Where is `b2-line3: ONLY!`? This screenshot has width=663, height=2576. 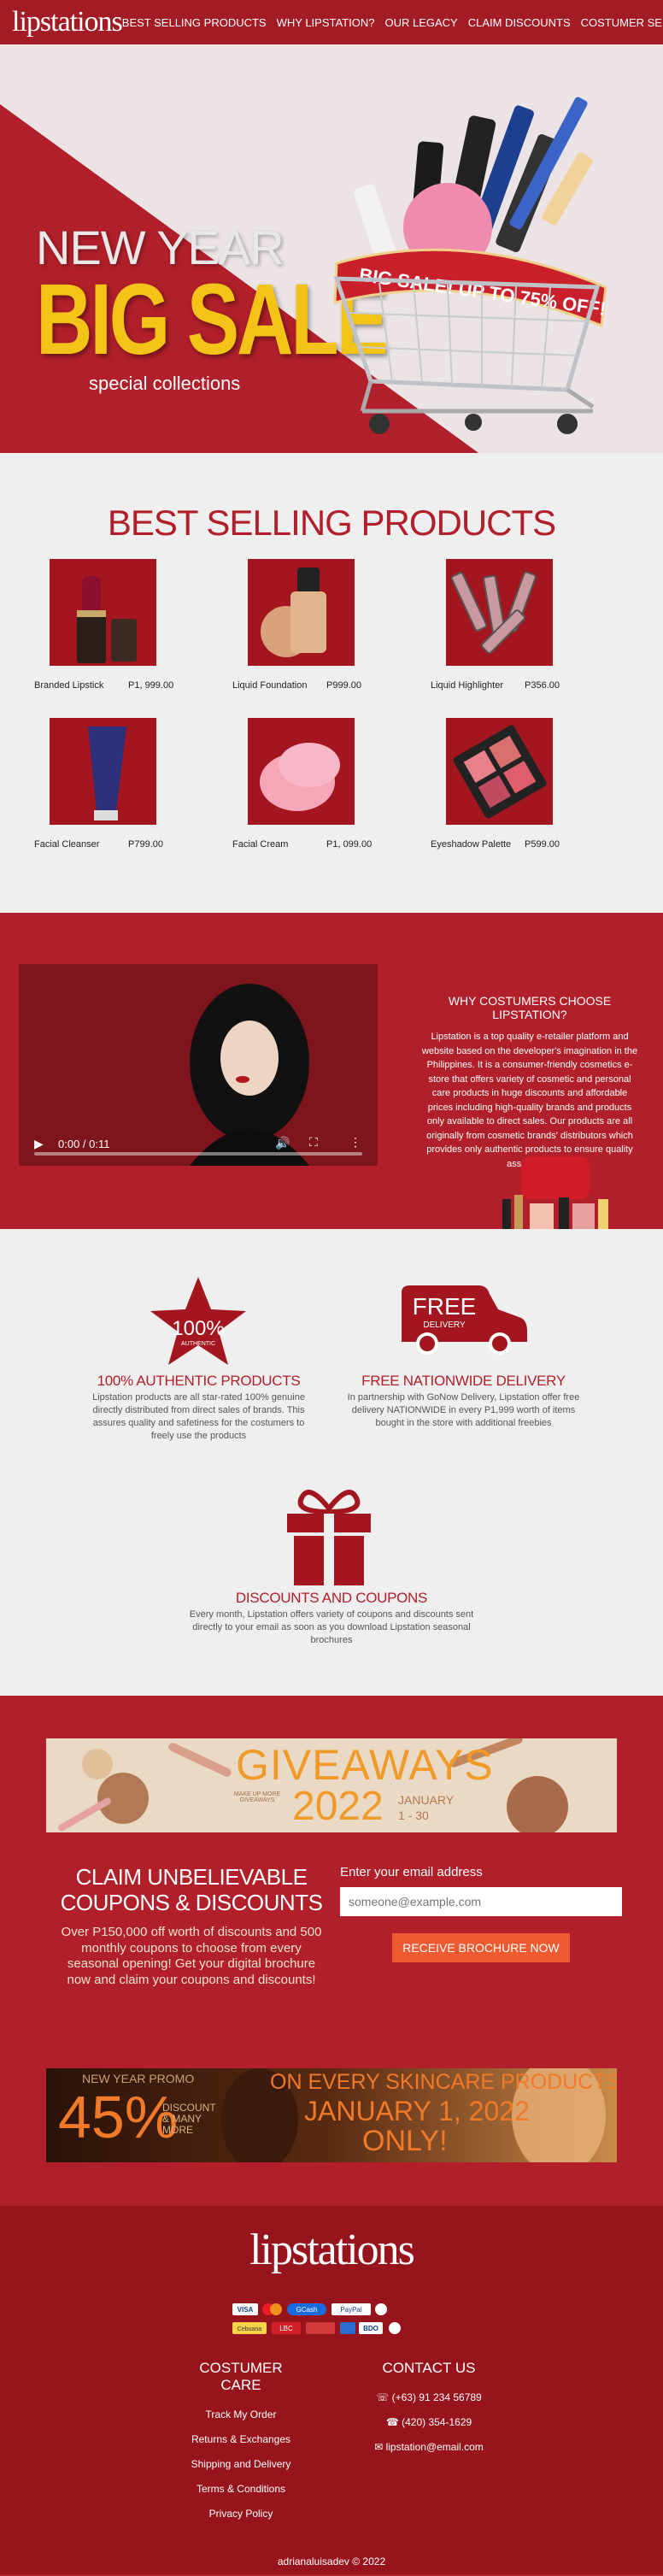 b2-line3: ONLY! is located at coordinates (405, 2141).